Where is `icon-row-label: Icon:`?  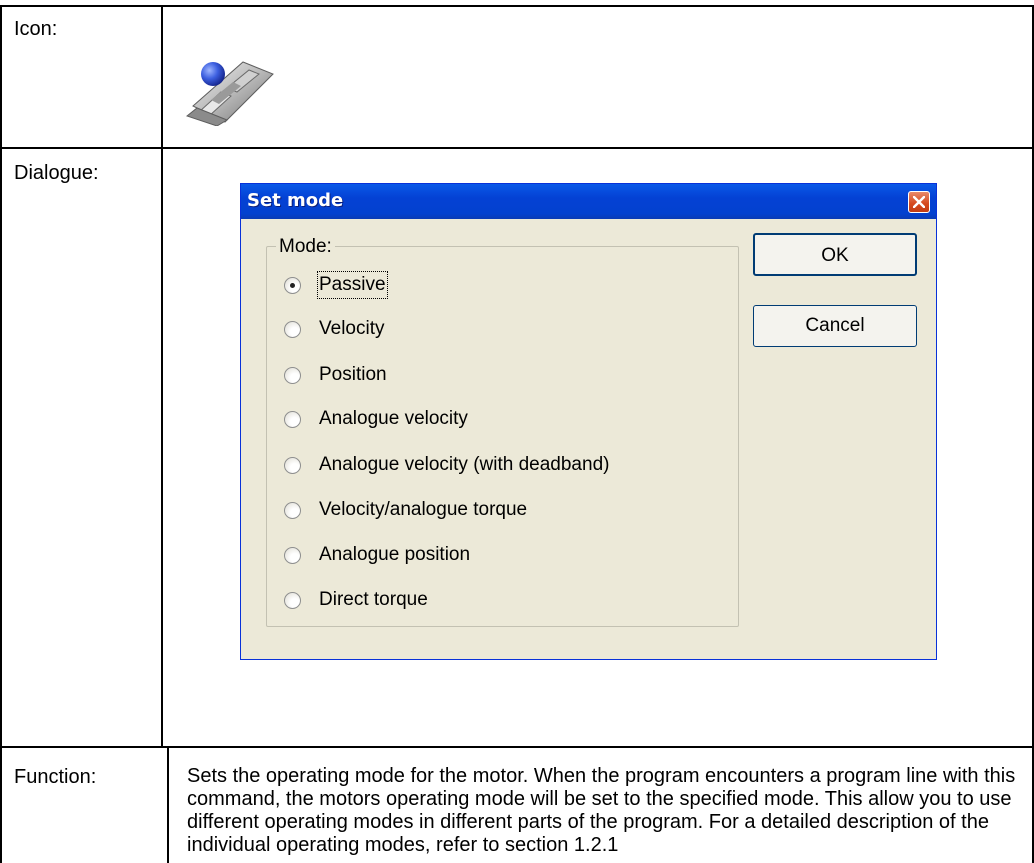
icon-row-label: Icon: is located at coordinates (36, 29).